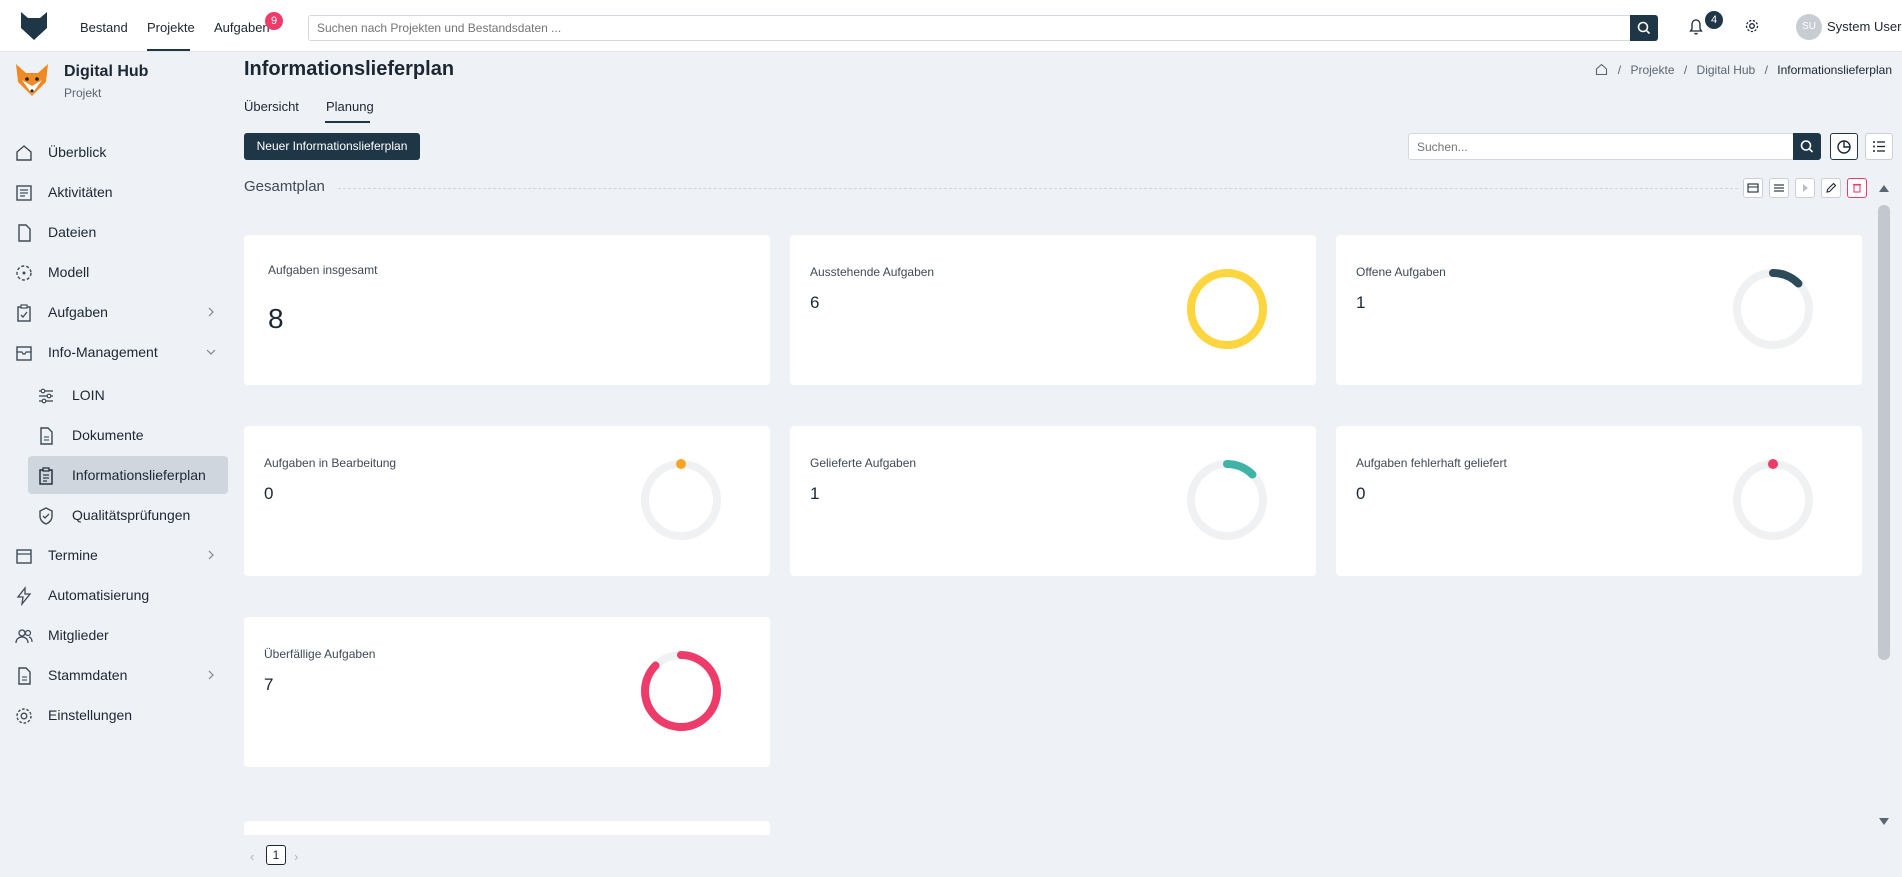 The image size is (1902, 877). Describe the element at coordinates (252, 856) in the screenshot. I see `pagination-prev-button: ‹` at that location.